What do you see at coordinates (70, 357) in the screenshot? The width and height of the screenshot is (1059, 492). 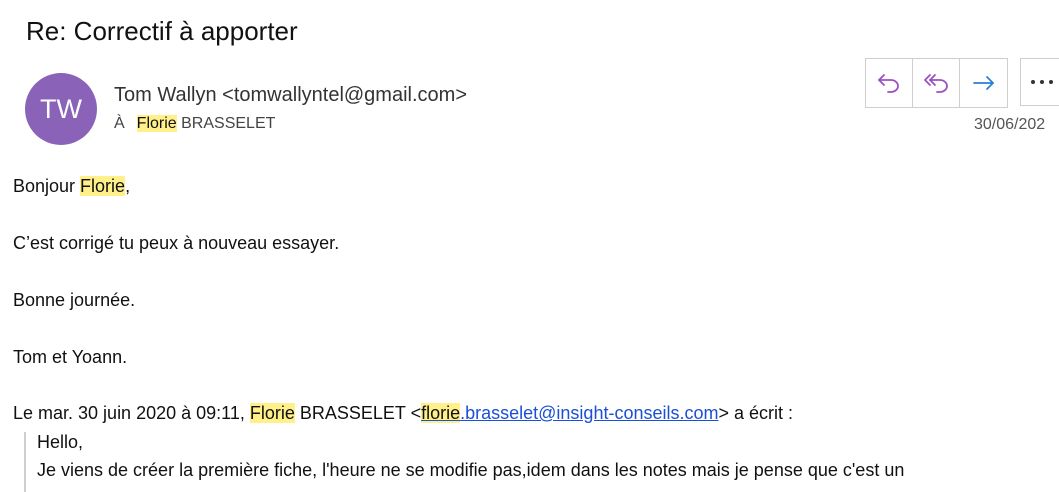 I see `signature: Tom et Yoann.` at bounding box center [70, 357].